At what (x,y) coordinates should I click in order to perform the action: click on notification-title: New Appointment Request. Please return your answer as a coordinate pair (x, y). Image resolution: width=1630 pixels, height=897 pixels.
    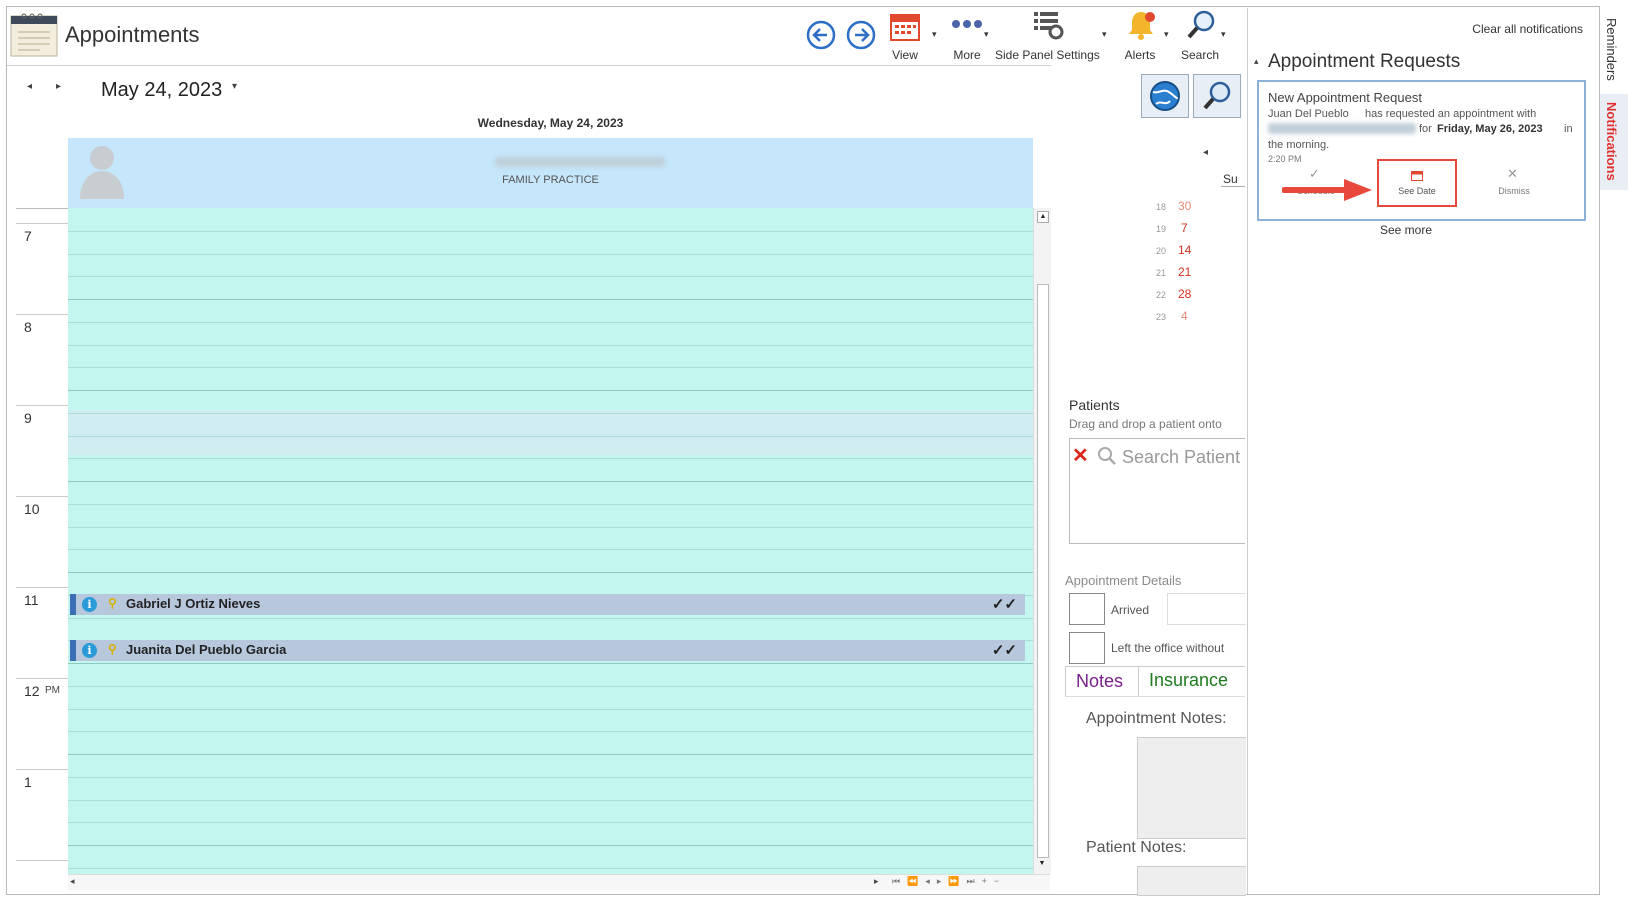
    Looking at the image, I should click on (1345, 97).